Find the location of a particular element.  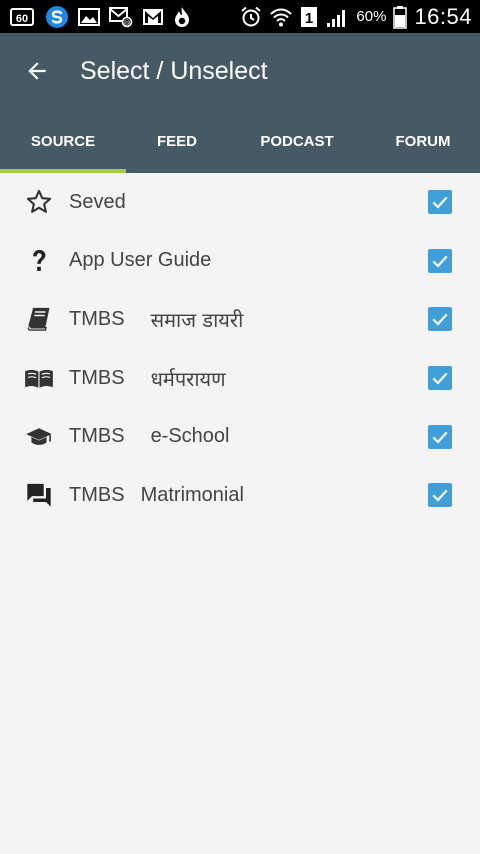

list-item-dharmparayan: TMBS धर्मपरायण is located at coordinates (240, 378).